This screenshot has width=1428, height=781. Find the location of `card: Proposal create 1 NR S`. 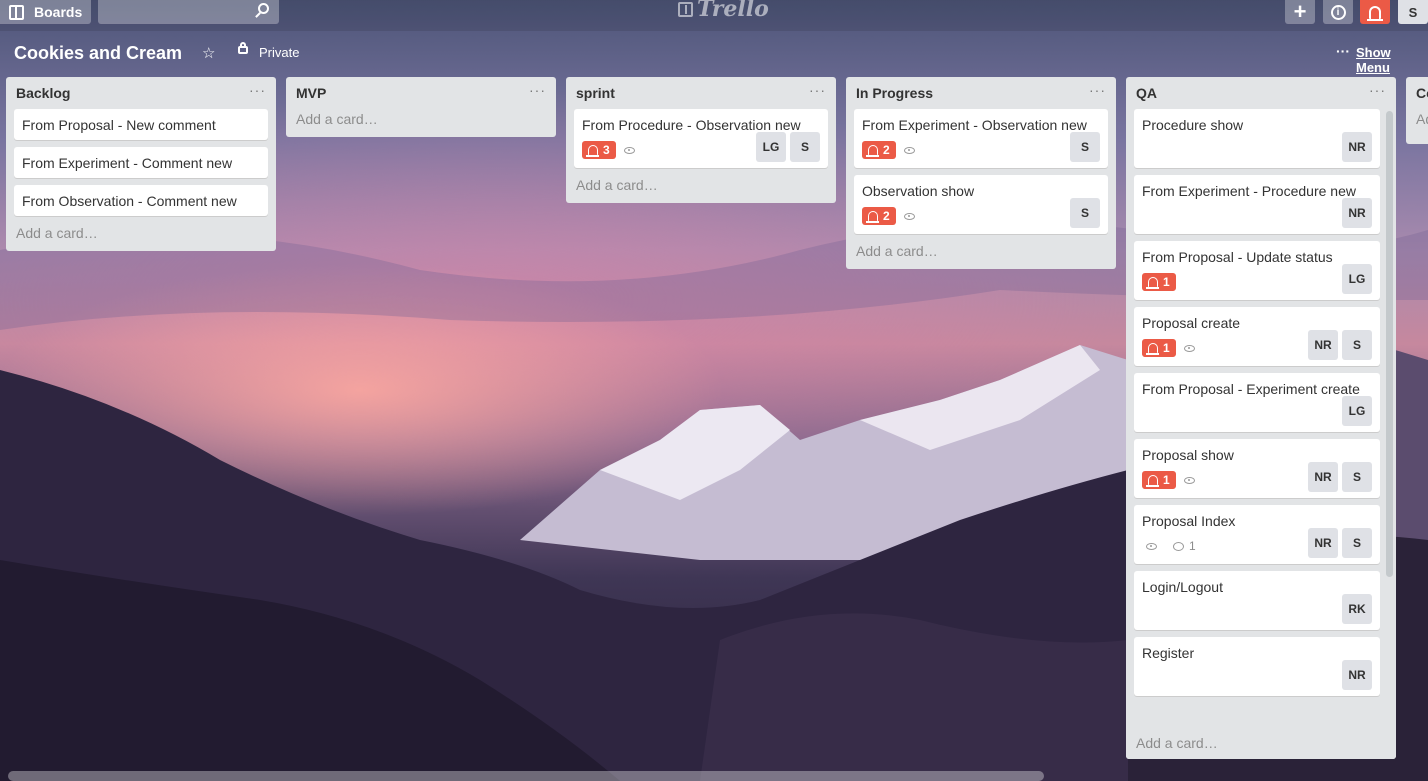

card: Proposal create 1 NR S is located at coordinates (1257, 336).